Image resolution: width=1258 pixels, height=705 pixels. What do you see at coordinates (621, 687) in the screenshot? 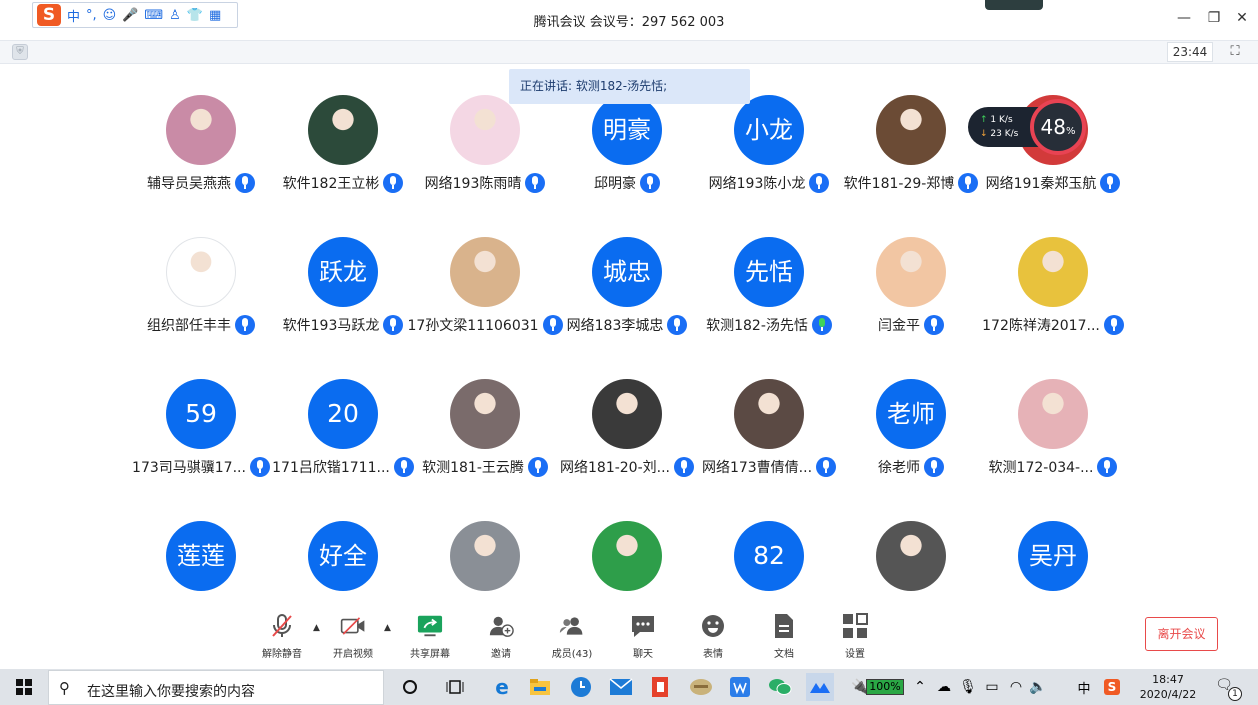
I see `mail-icon` at bounding box center [621, 687].